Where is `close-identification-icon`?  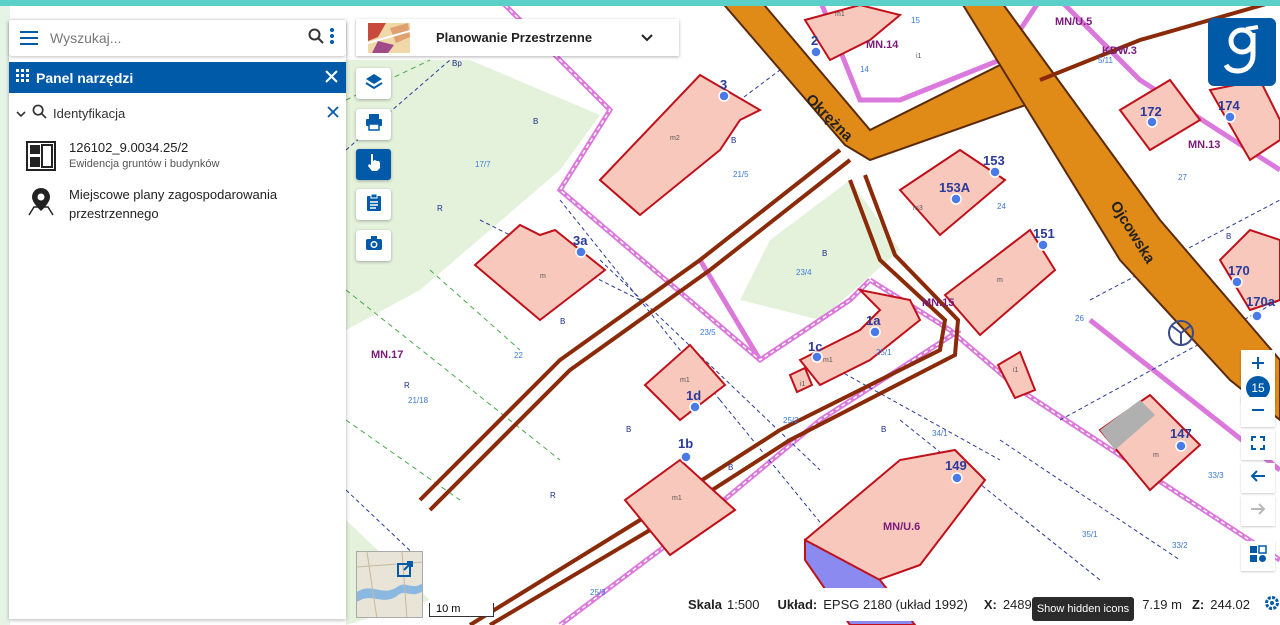 close-identification-icon is located at coordinates (333, 113).